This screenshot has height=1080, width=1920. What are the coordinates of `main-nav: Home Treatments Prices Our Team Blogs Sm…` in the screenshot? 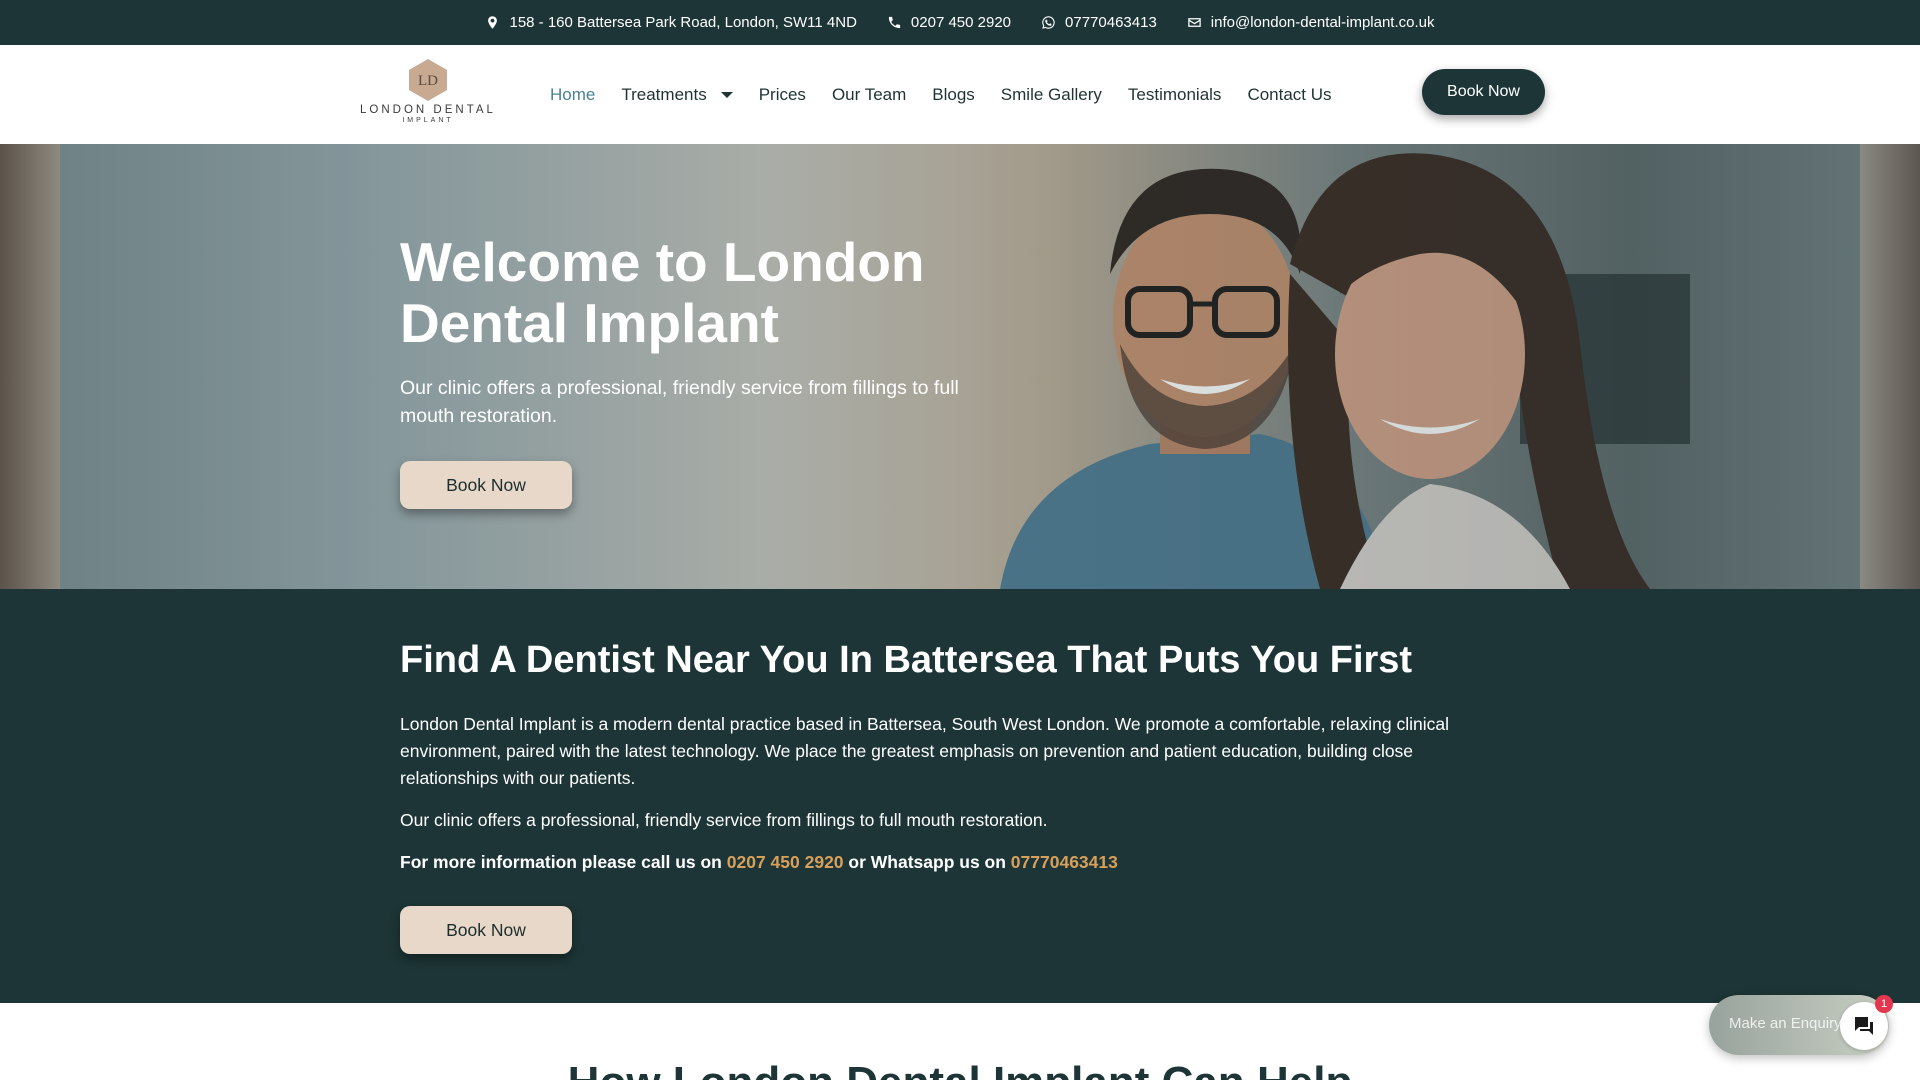 It's located at (941, 94).